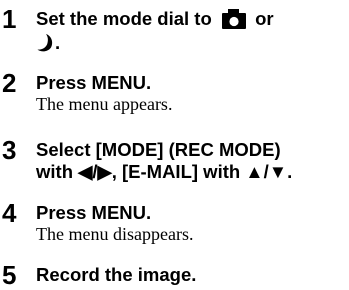 The height and width of the screenshot is (290, 349). I want to click on camera-mode-icon, so click(233, 18).